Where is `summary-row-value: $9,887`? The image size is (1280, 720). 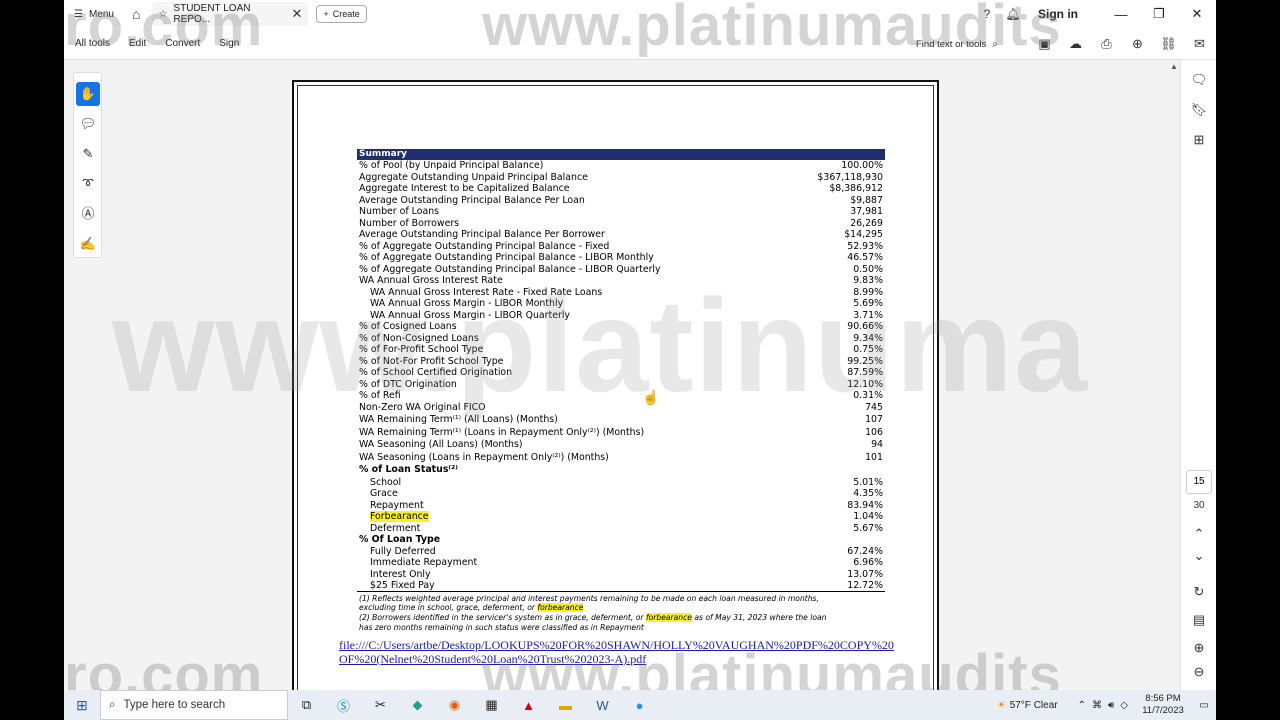 summary-row-value: $9,887 is located at coordinates (866, 200).